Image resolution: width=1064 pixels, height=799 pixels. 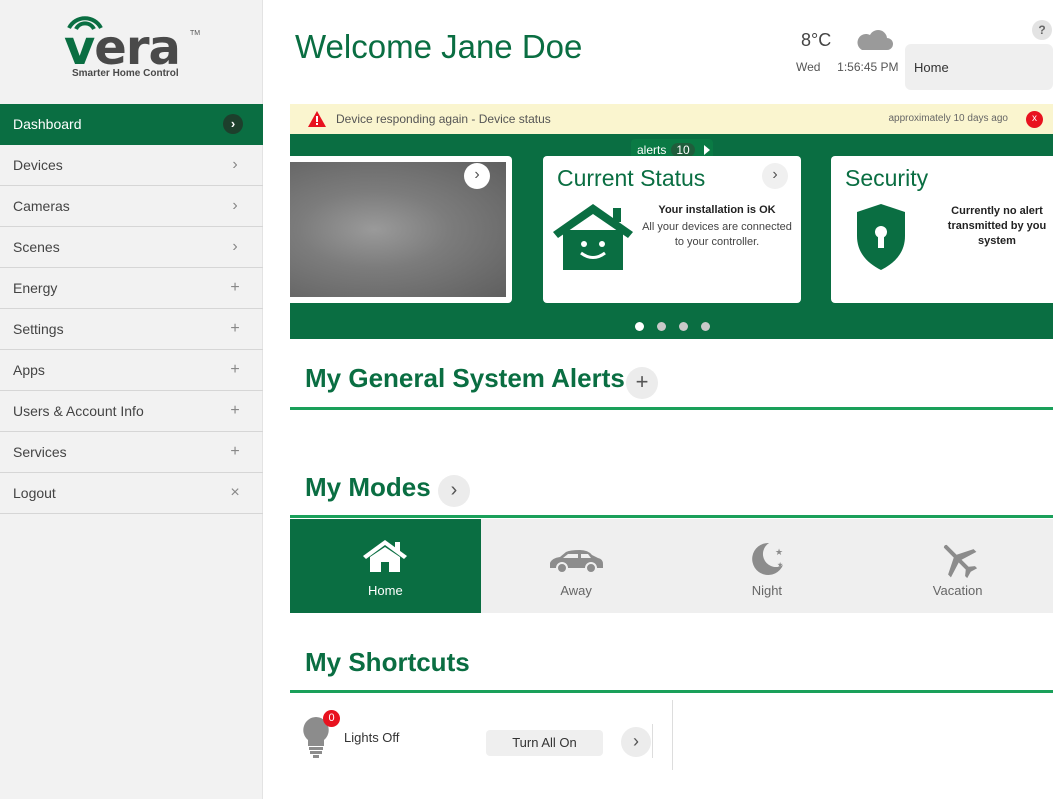 I want to click on car-icon, so click(x=577, y=562).